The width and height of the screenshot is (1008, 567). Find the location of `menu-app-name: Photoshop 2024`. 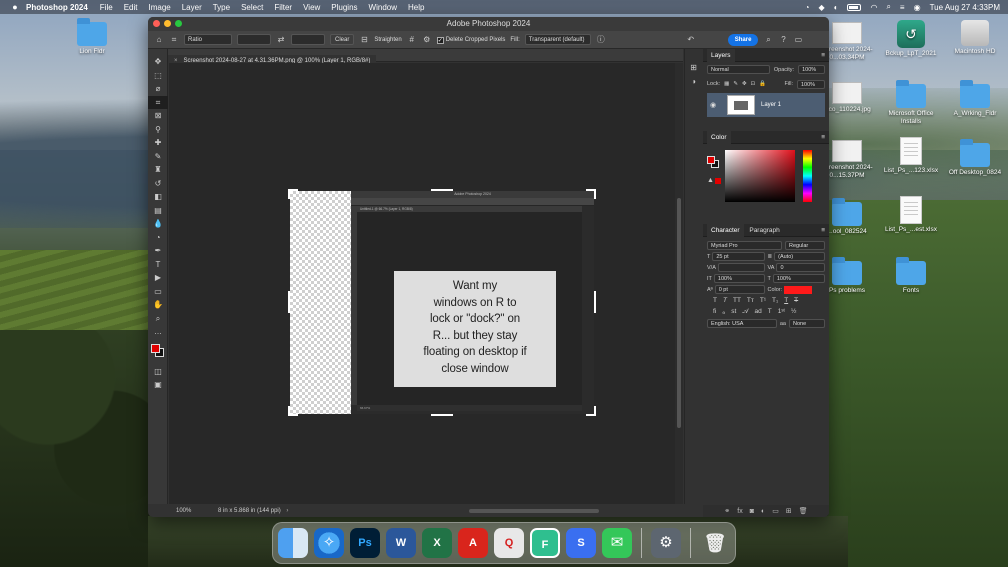

menu-app-name: Photoshop 2024 is located at coordinates (57, 7).